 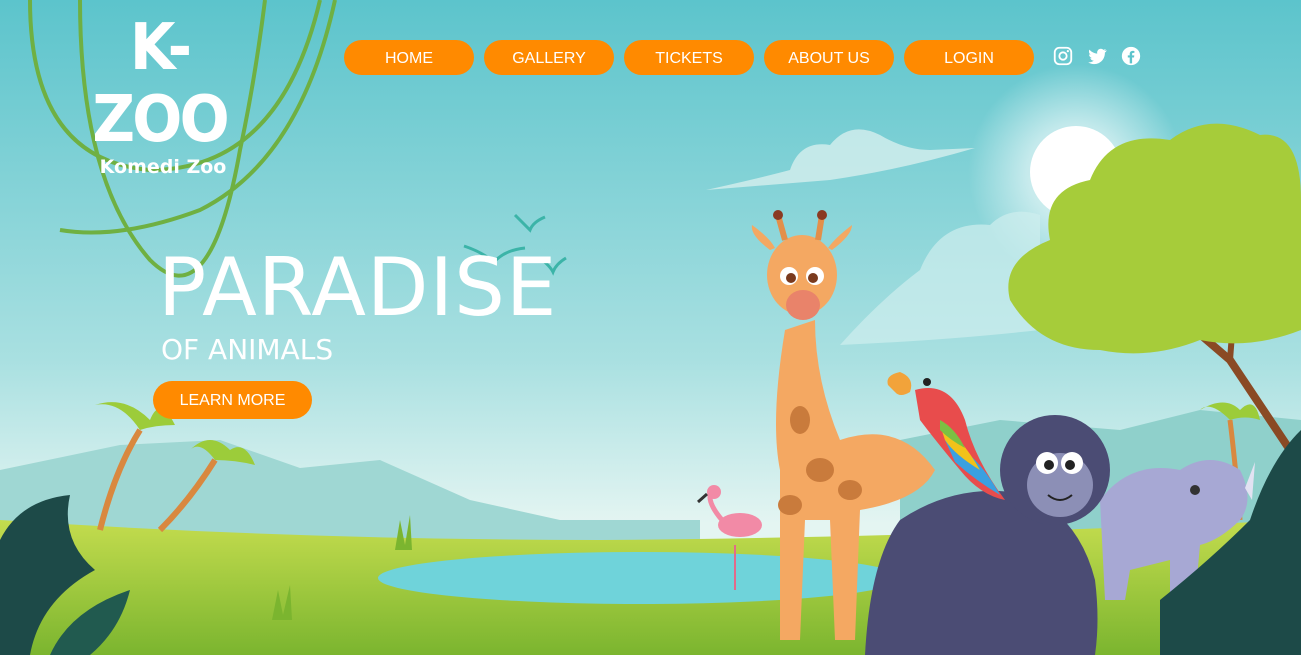 I want to click on instagram-icon, so click(x=1063, y=56).